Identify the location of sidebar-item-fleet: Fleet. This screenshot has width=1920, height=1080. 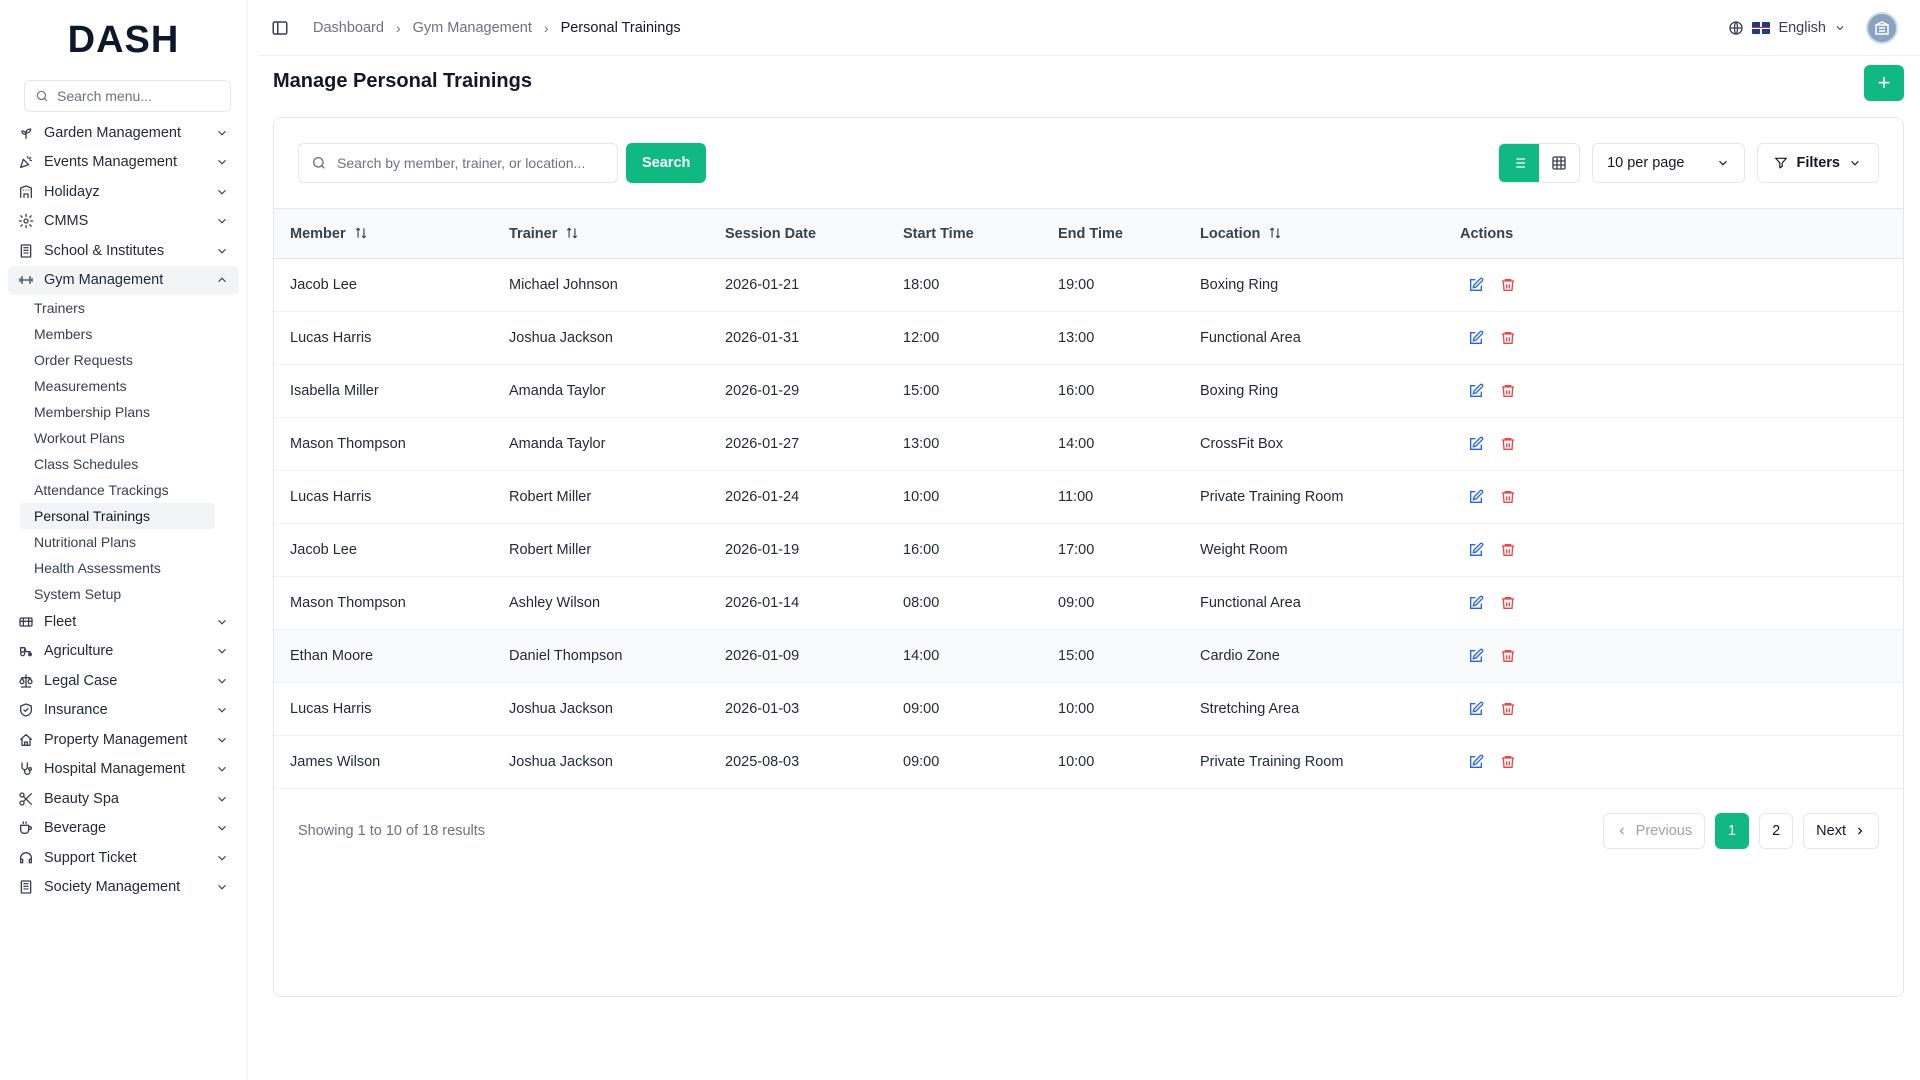
(123, 622).